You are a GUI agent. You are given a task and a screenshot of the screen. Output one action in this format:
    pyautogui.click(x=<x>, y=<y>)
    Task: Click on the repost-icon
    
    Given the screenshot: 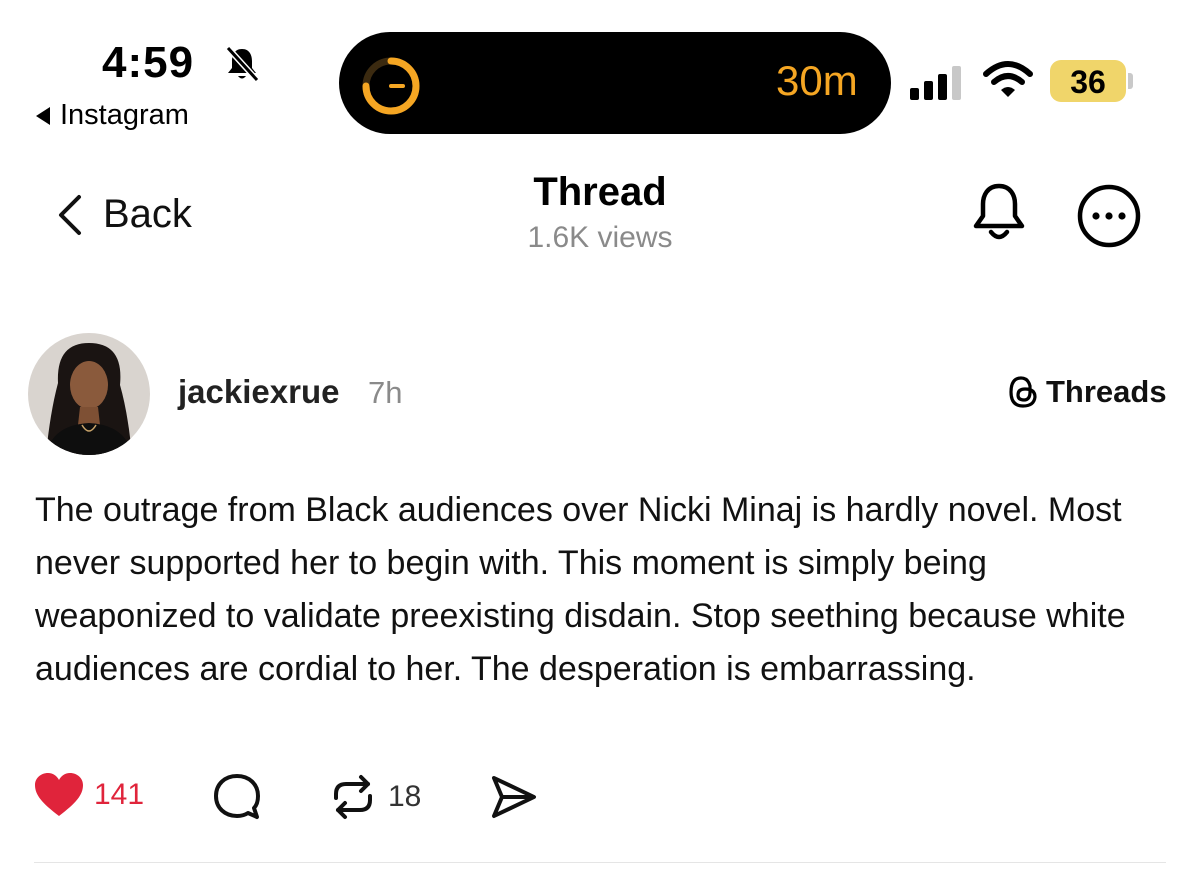 What is the action you would take?
    pyautogui.click(x=353, y=797)
    